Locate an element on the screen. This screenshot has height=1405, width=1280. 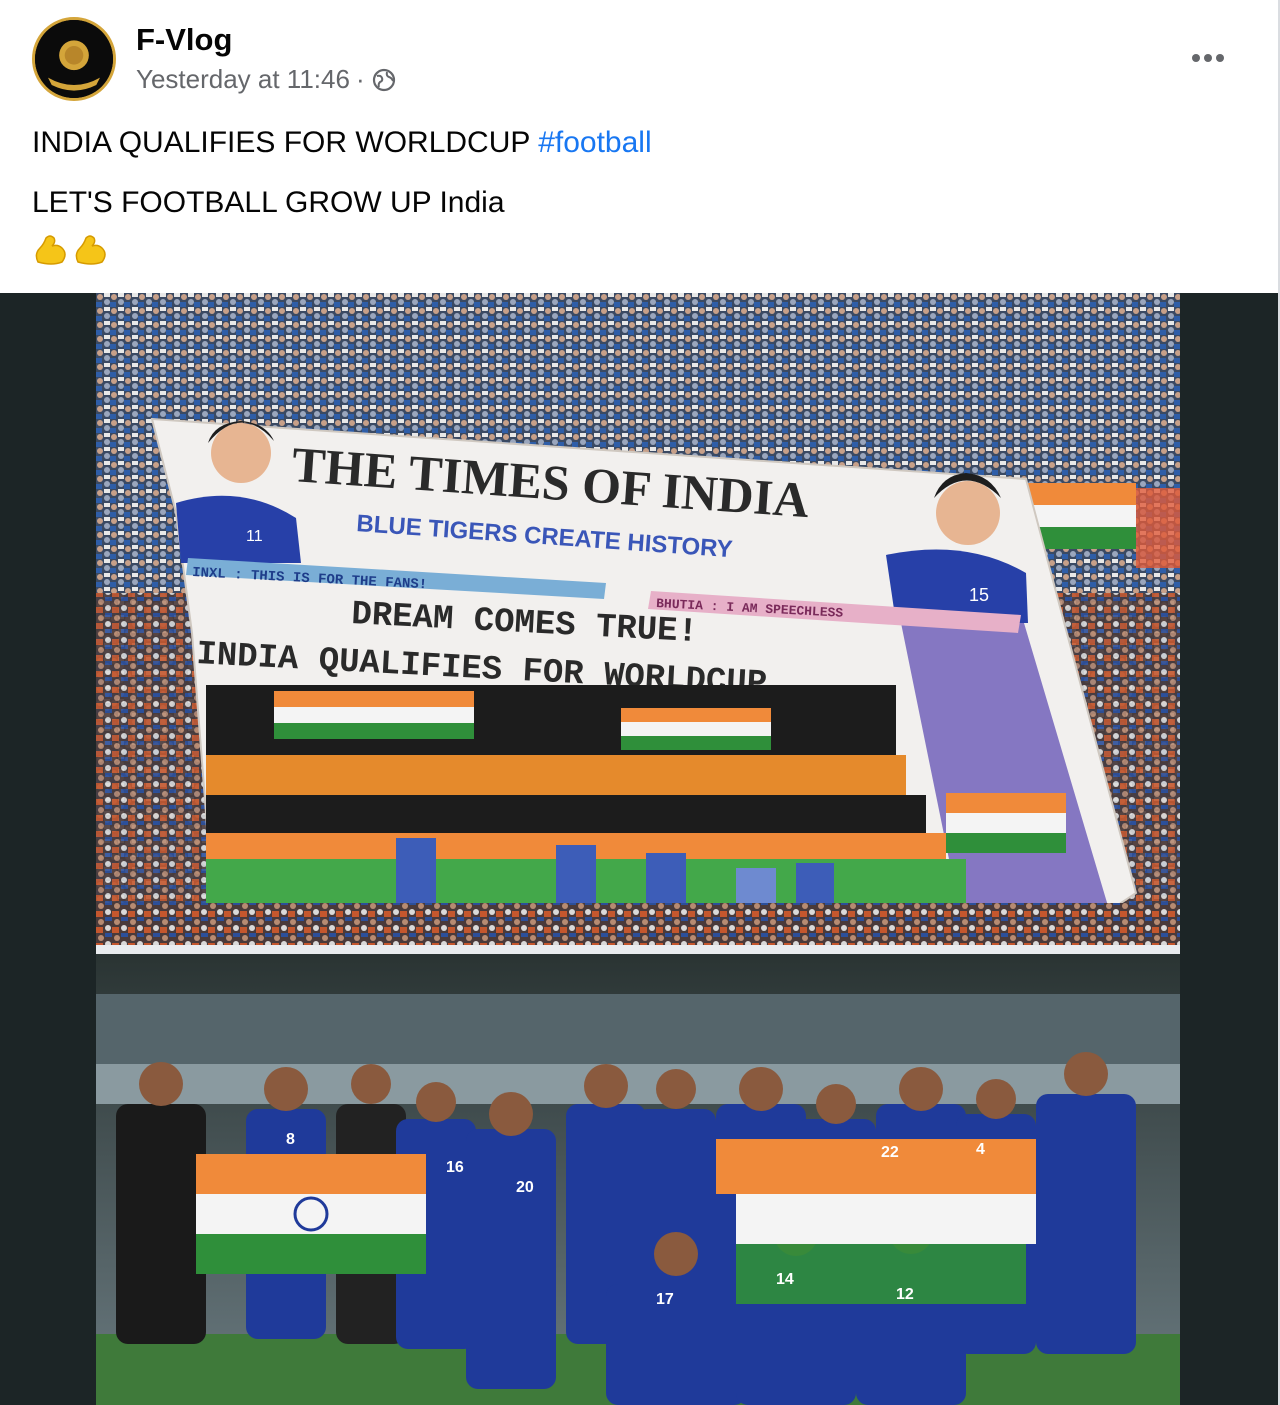
more-options-icon is located at coordinates (1208, 58).